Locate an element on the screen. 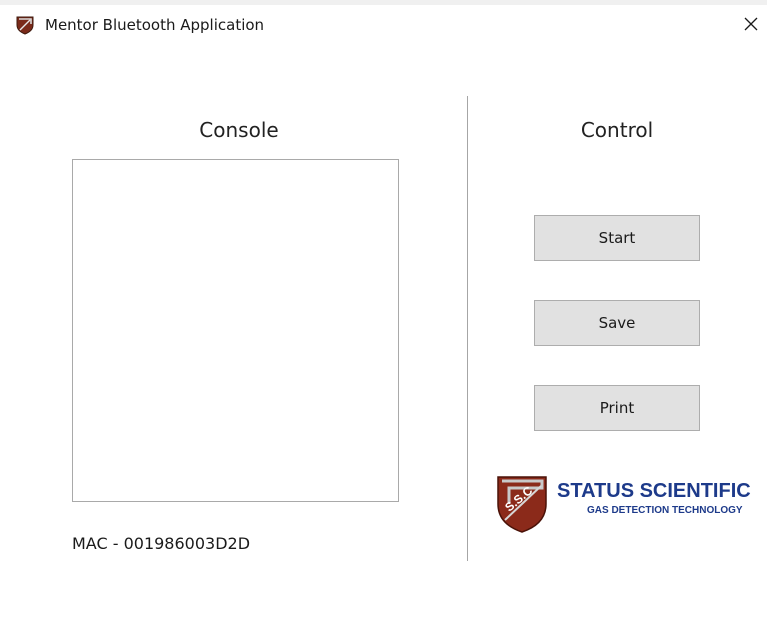  vertical-divider is located at coordinates (467, 328).